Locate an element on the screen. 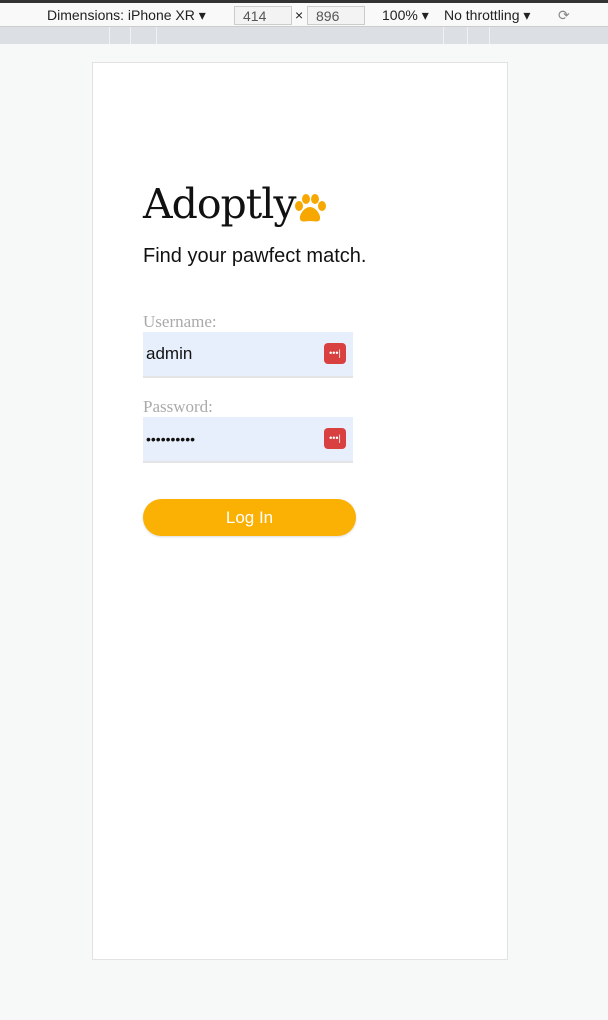  tagline: Find your pawfect match. is located at coordinates (255, 256).